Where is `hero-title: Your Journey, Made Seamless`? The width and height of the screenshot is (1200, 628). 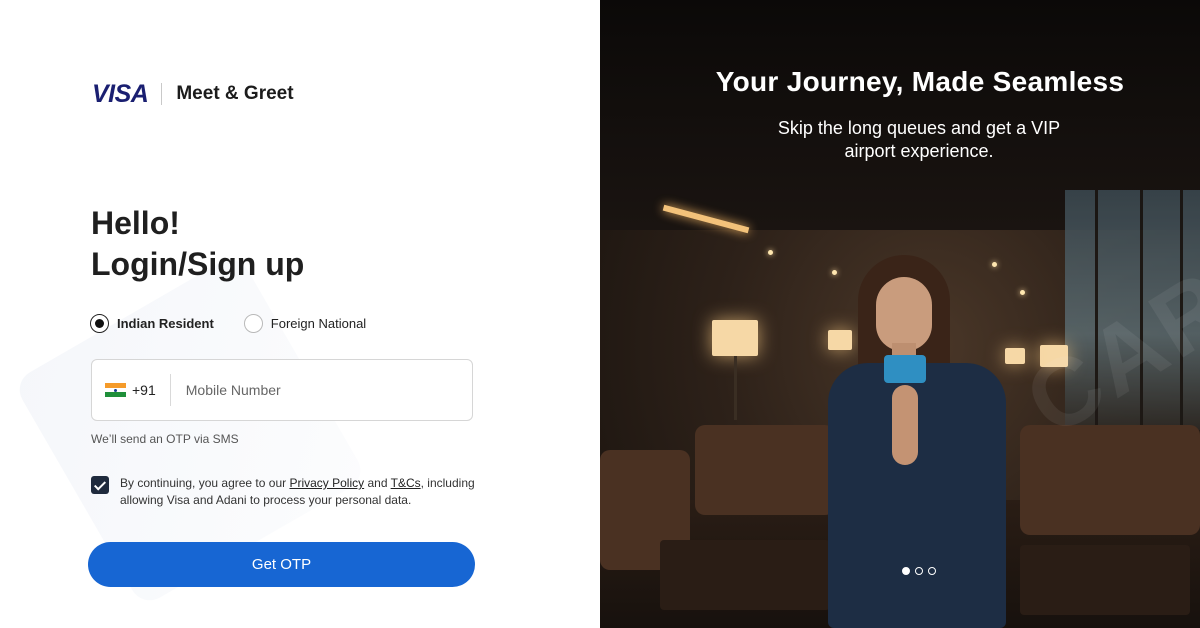
hero-title: Your Journey, Made Seamless is located at coordinates (920, 81).